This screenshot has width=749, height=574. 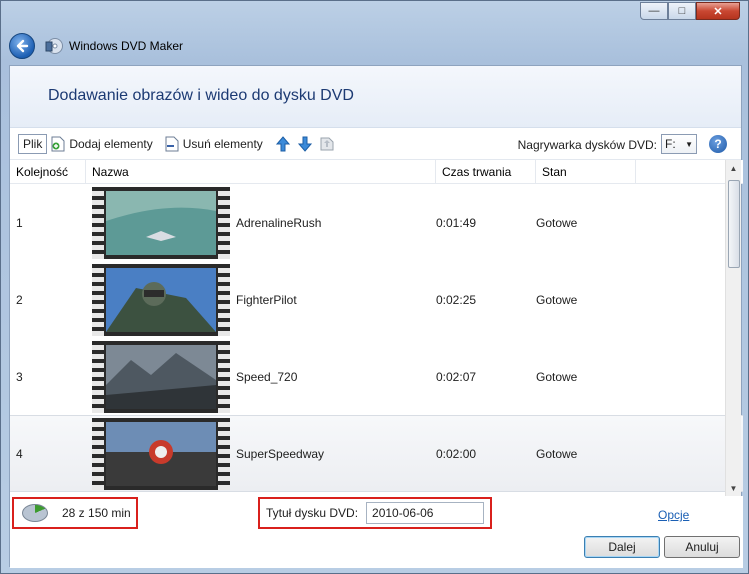 I want to click on scroll-down-icon: ▼, so click(x=733, y=488).